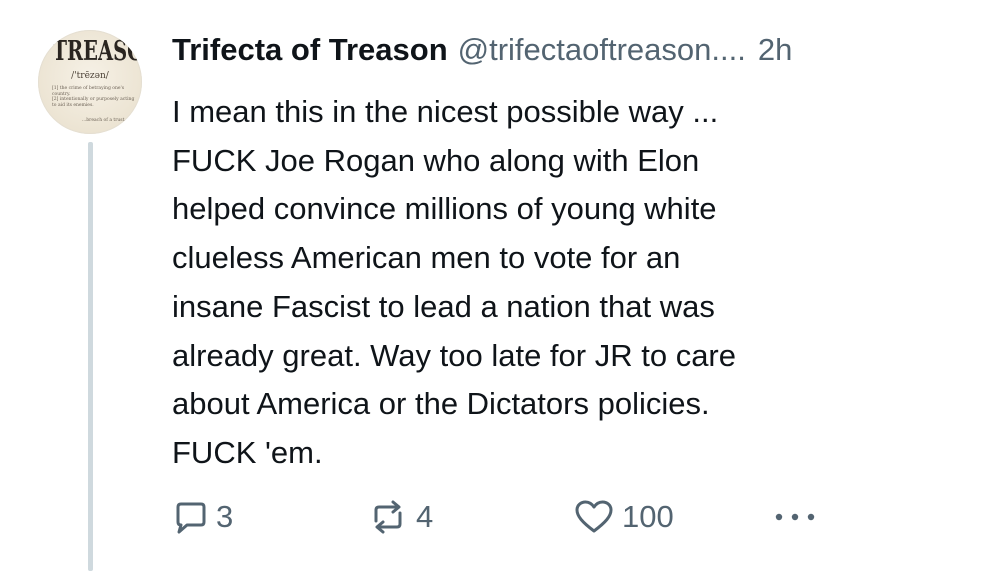  Describe the element at coordinates (225, 516) in the screenshot. I see `reply-count: 3` at that location.